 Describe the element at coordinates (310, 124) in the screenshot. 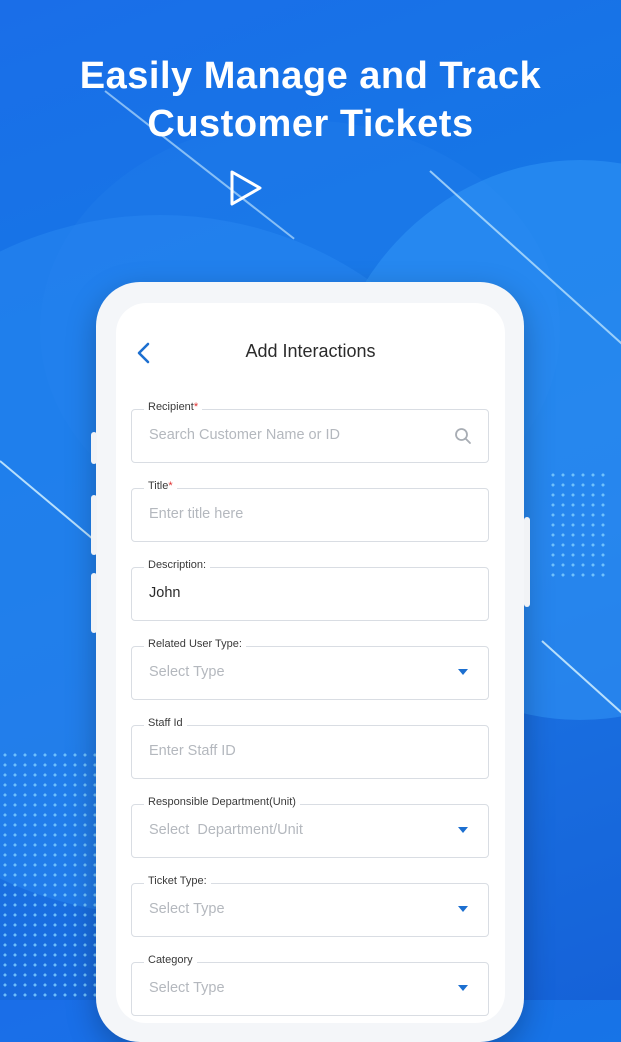

I see `headline-line-2: Customer Tickets` at that location.